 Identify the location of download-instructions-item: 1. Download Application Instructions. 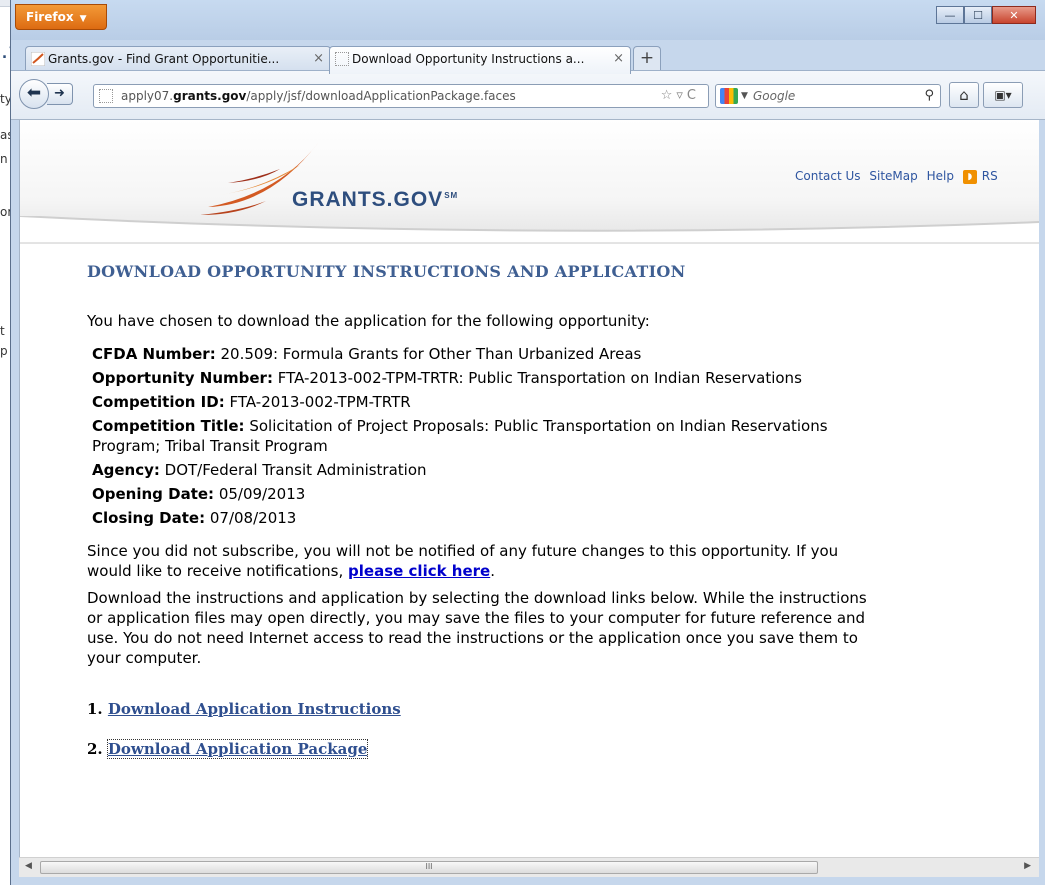
(244, 709).